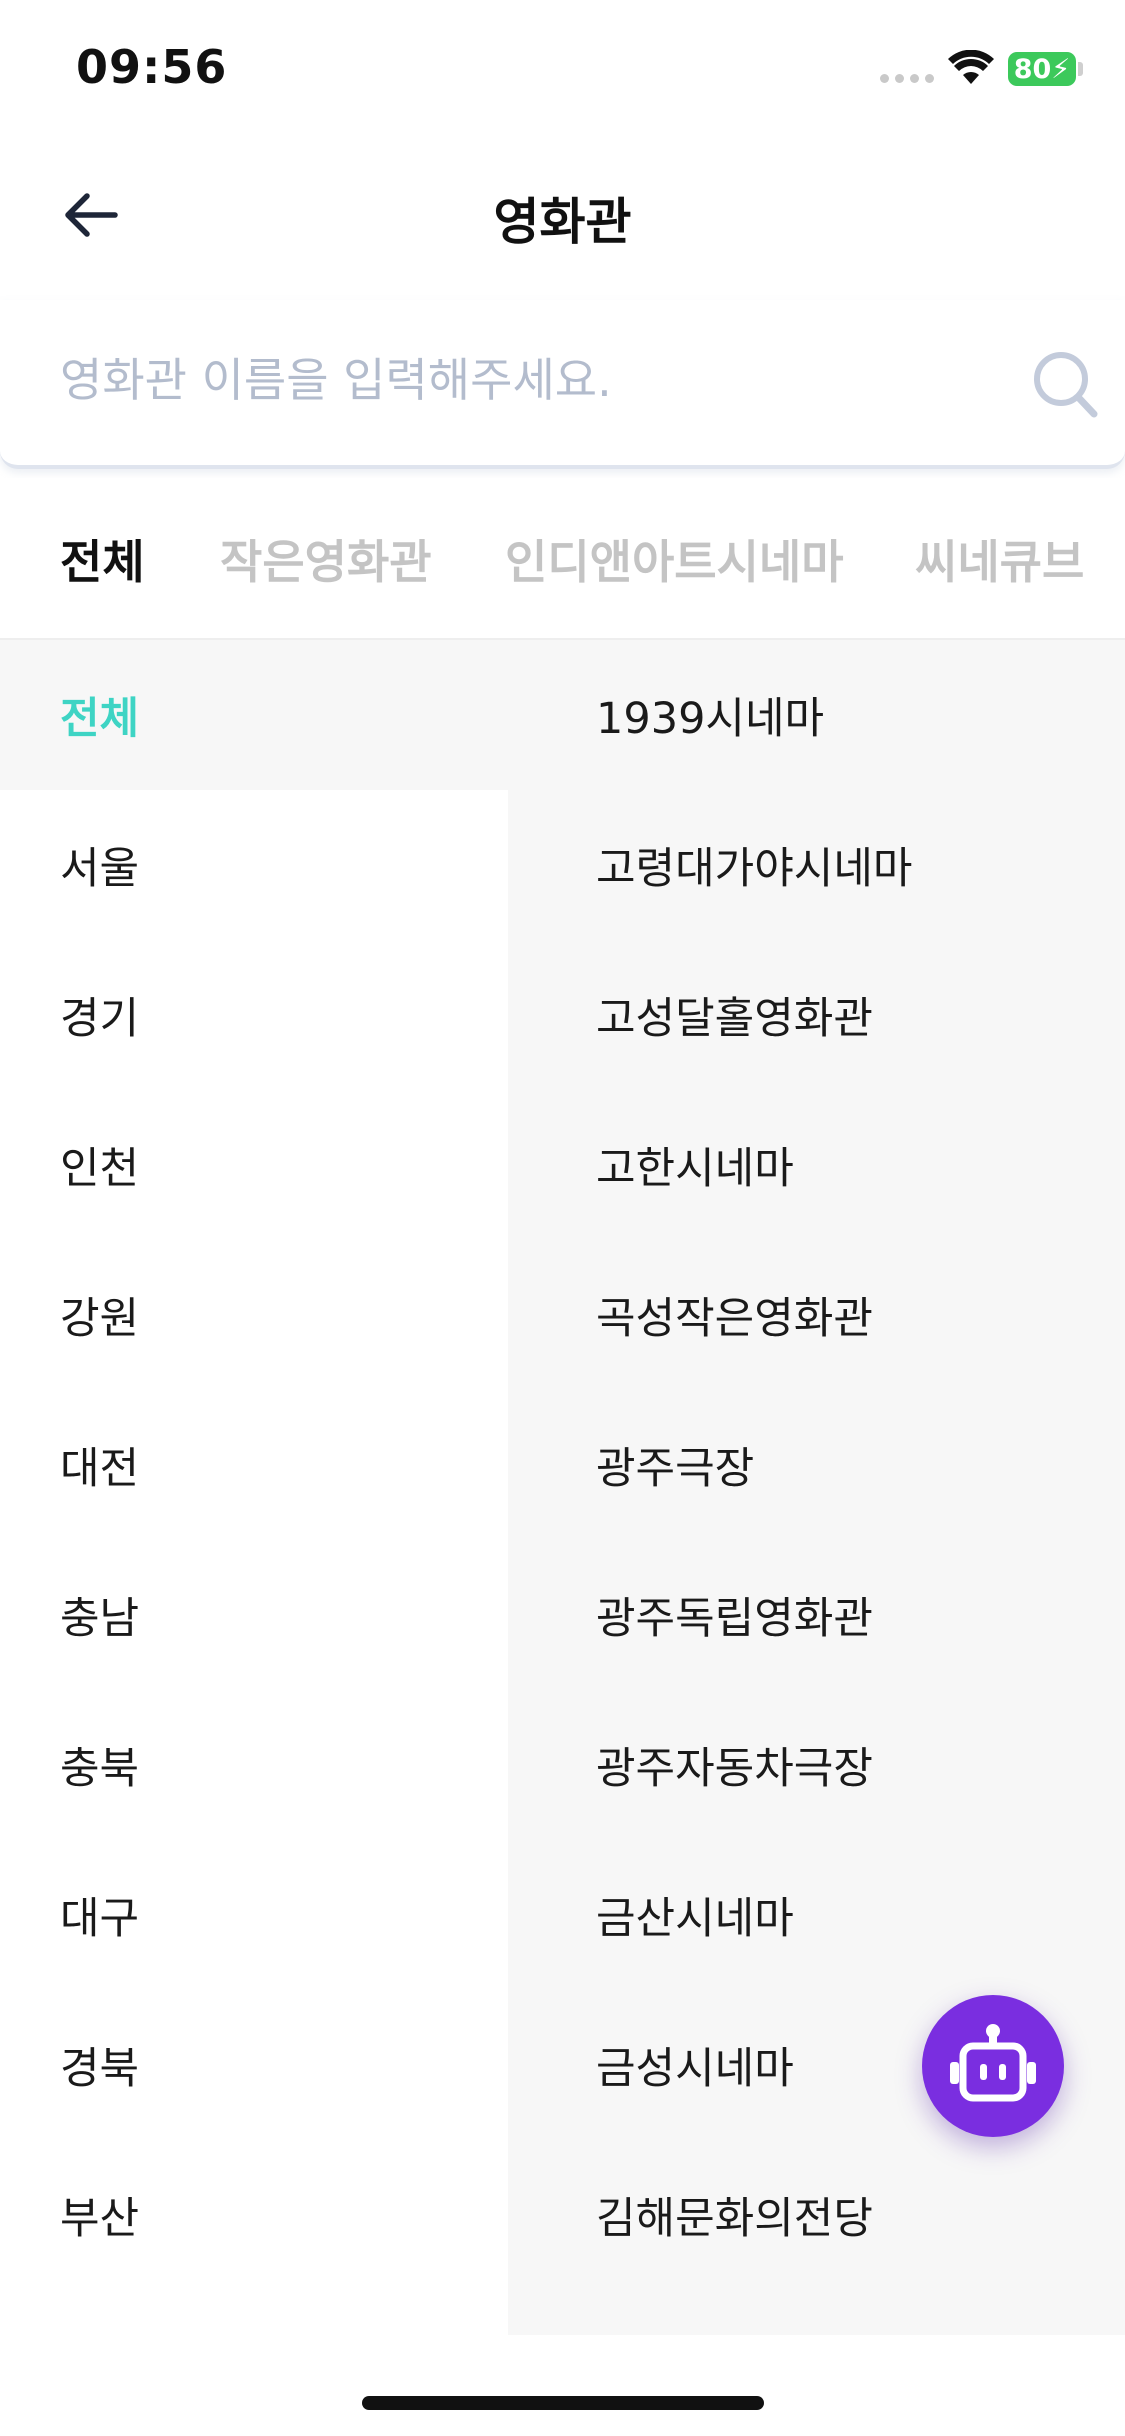  I want to click on tab-small-cinema: 작은영화관, so click(326, 559).